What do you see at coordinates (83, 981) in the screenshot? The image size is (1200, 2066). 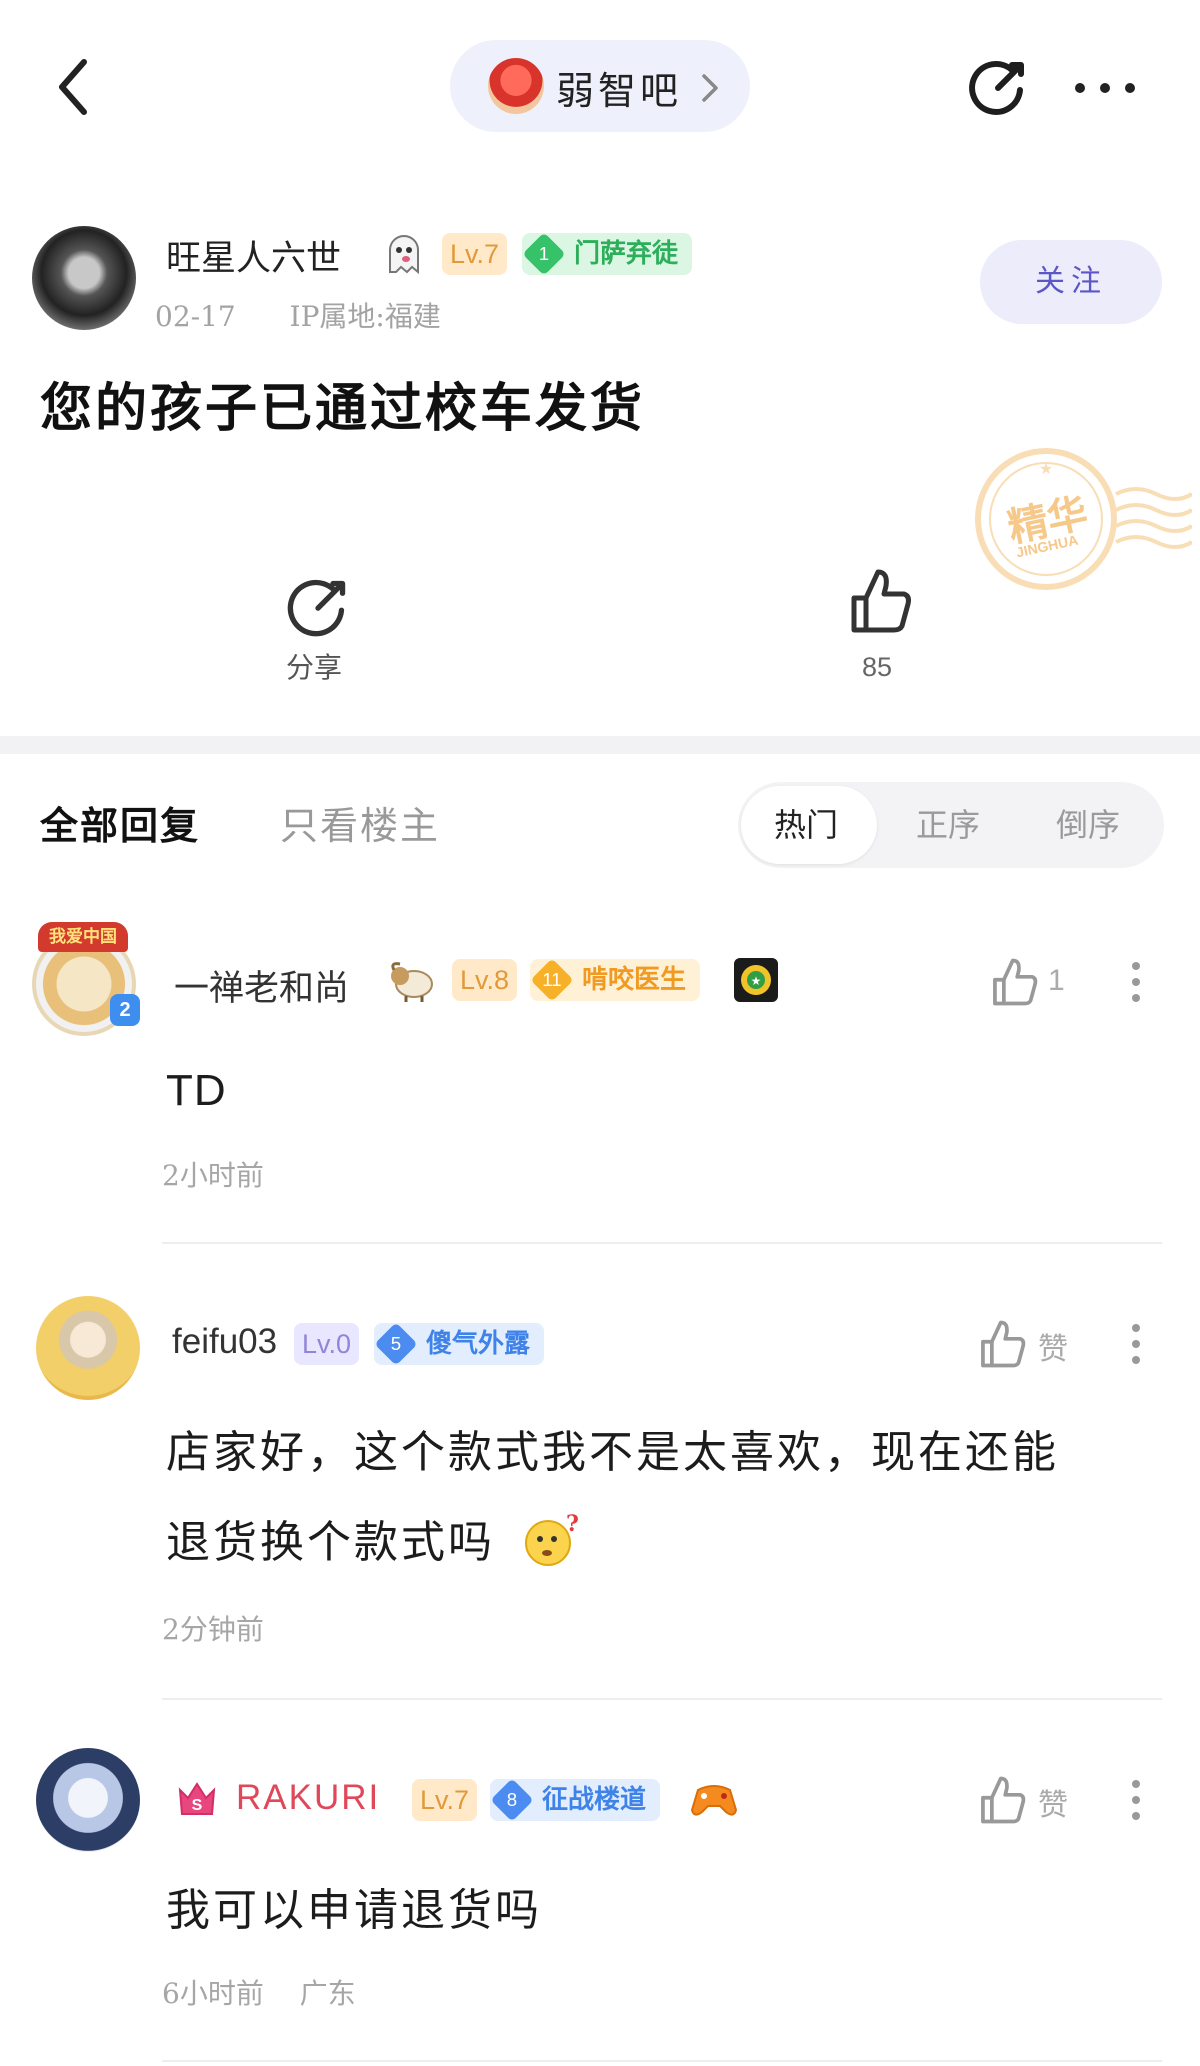 I see `commenter-avatar: 我爱中国 2` at bounding box center [83, 981].